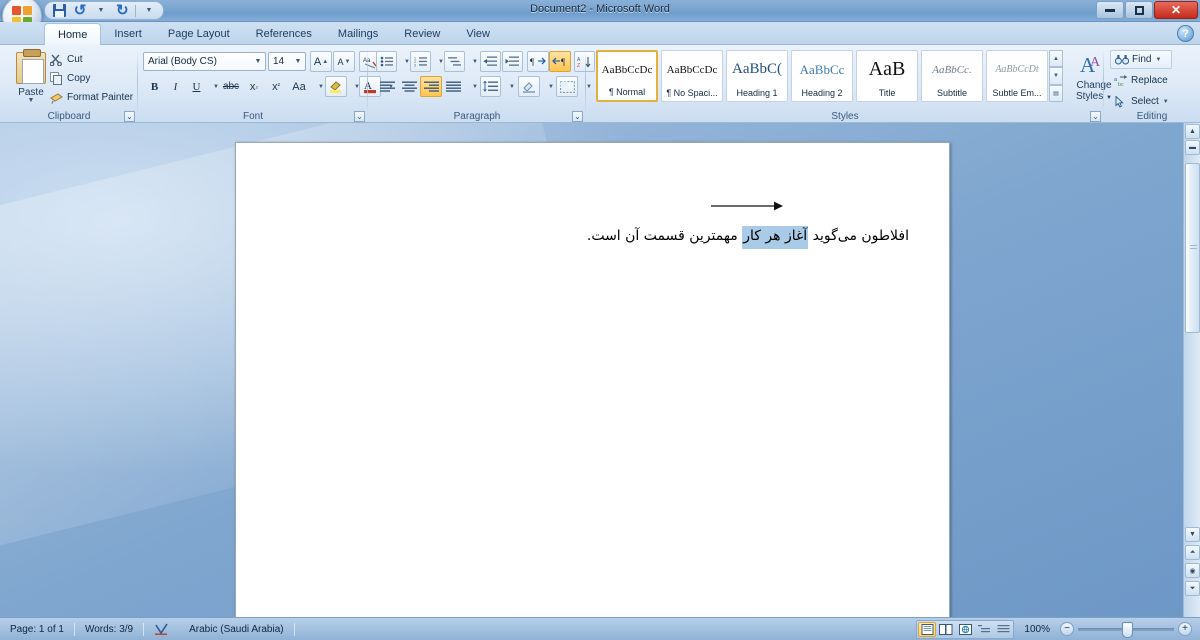 The image size is (1200, 640). I want to click on web-layout-view-button, so click(965, 629).